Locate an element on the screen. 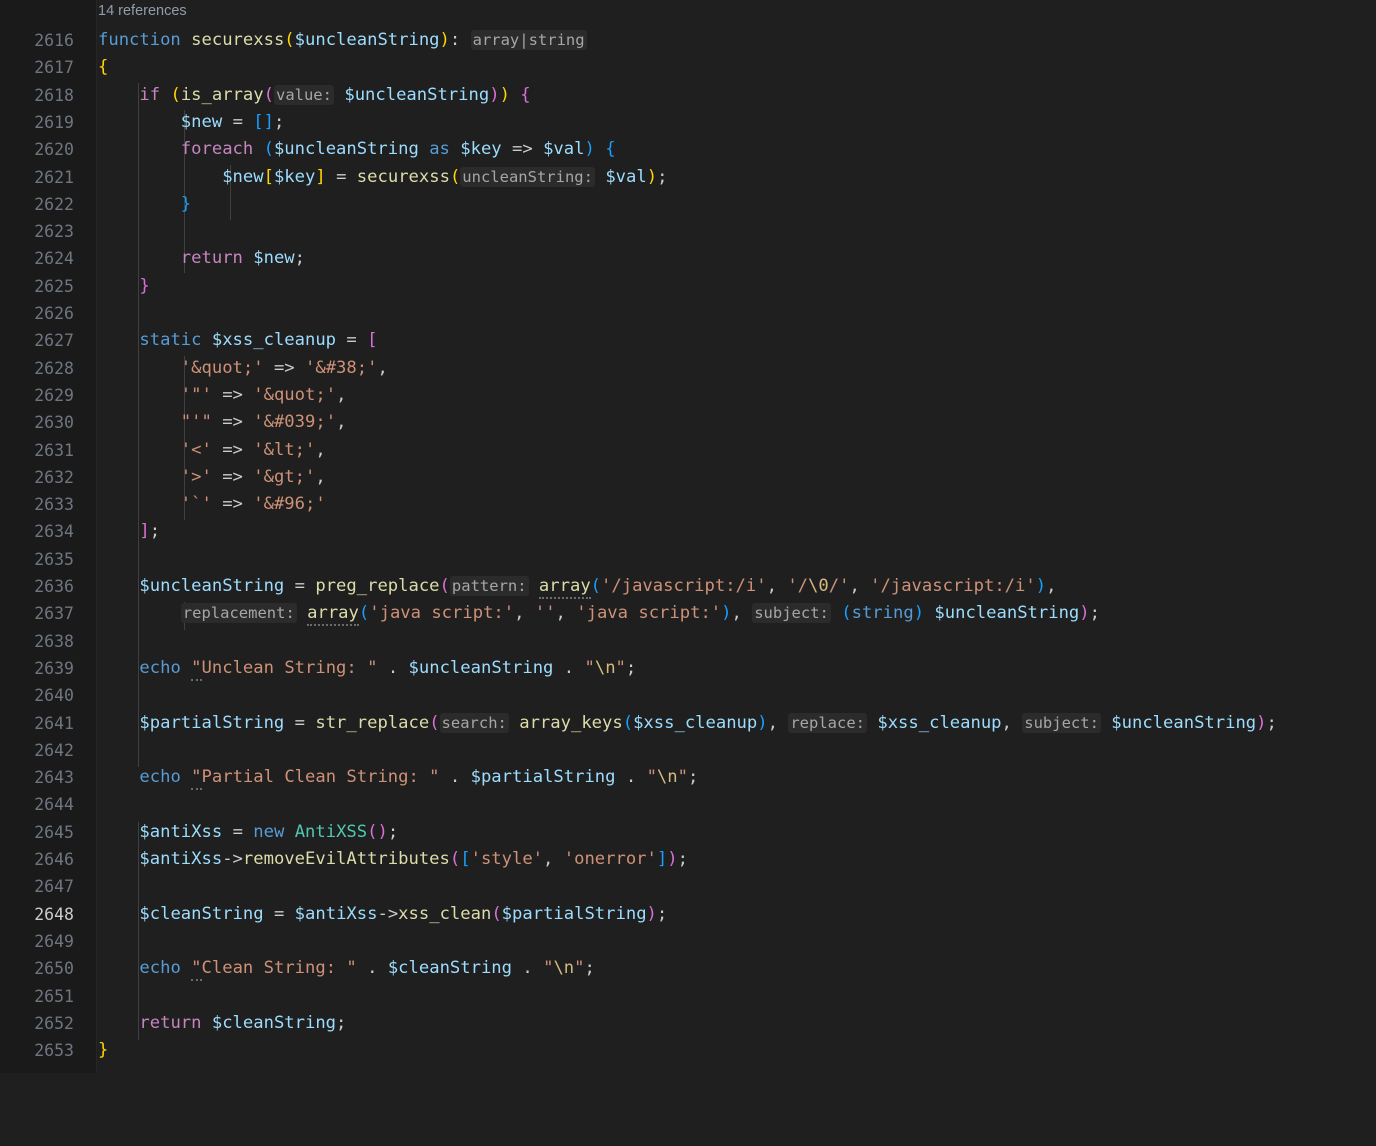 The width and height of the screenshot is (1376, 1146). line-number: 2631 is located at coordinates (54, 450).